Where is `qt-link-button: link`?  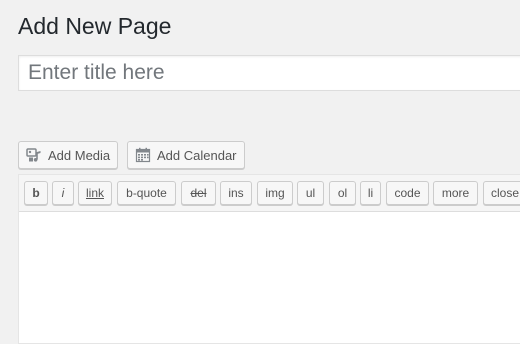
qt-link-button: link is located at coordinates (95, 193).